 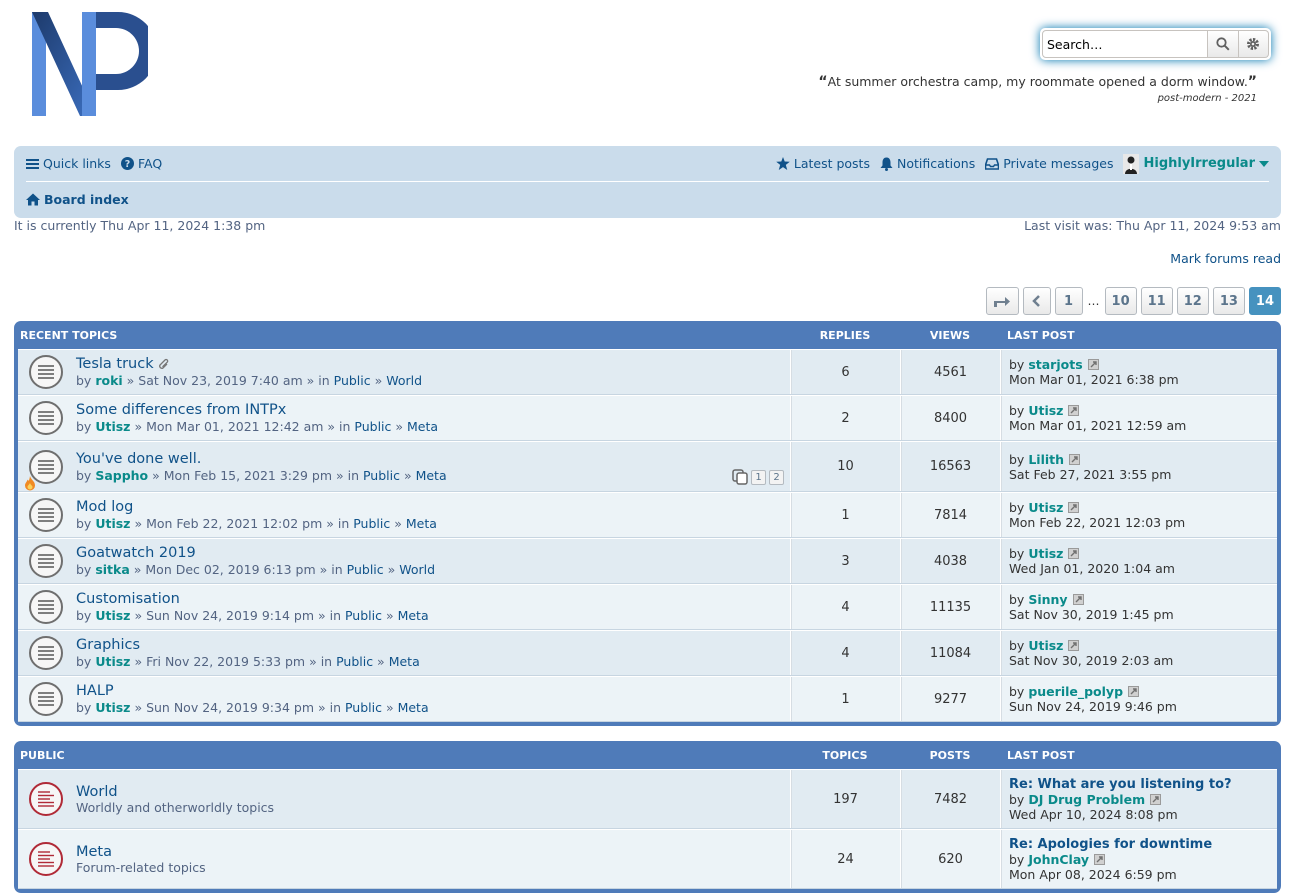 What do you see at coordinates (1002, 301) in the screenshot?
I see `jump-to-page-button` at bounding box center [1002, 301].